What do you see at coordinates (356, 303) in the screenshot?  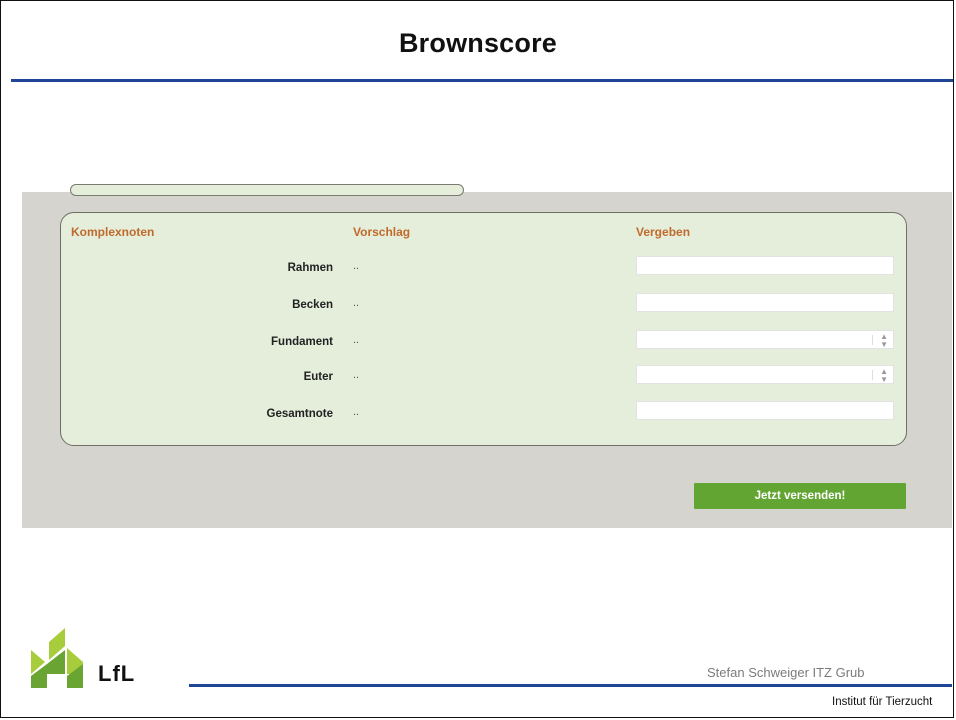 I see `suggestion-becken: ..` at bounding box center [356, 303].